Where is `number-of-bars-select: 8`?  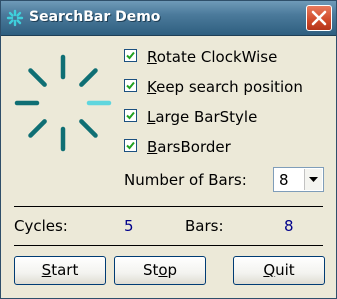 number-of-bars-select: 8 is located at coordinates (298, 179).